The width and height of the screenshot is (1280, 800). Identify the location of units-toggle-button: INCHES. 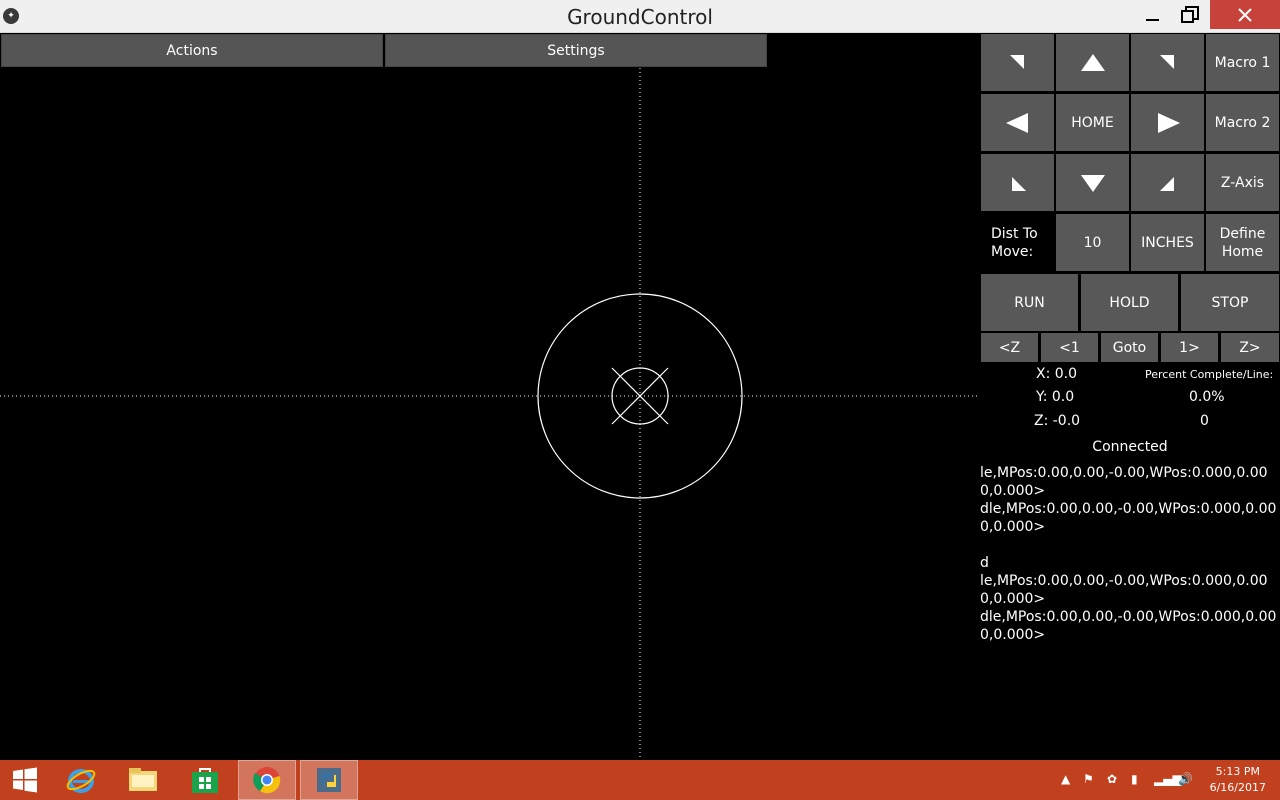
(1167, 242).